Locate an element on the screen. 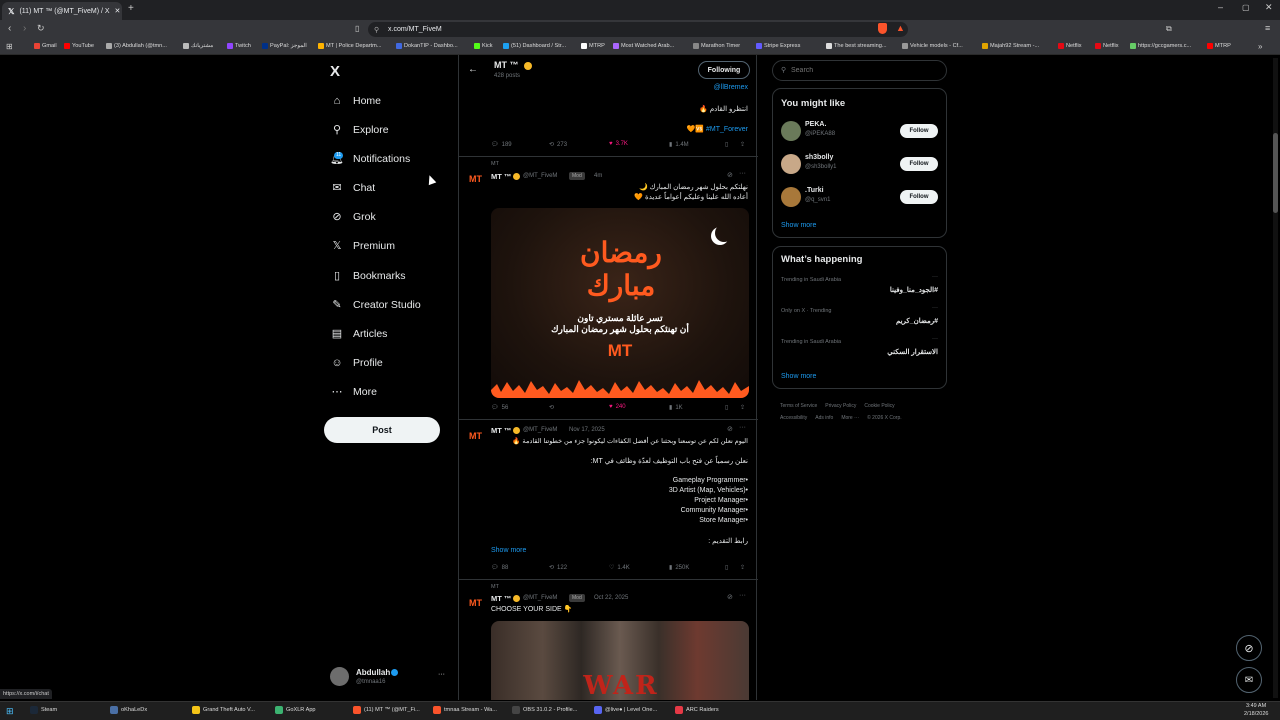 This screenshot has width=1280, height=720. site-info-icon: ⚲ is located at coordinates (376, 30).